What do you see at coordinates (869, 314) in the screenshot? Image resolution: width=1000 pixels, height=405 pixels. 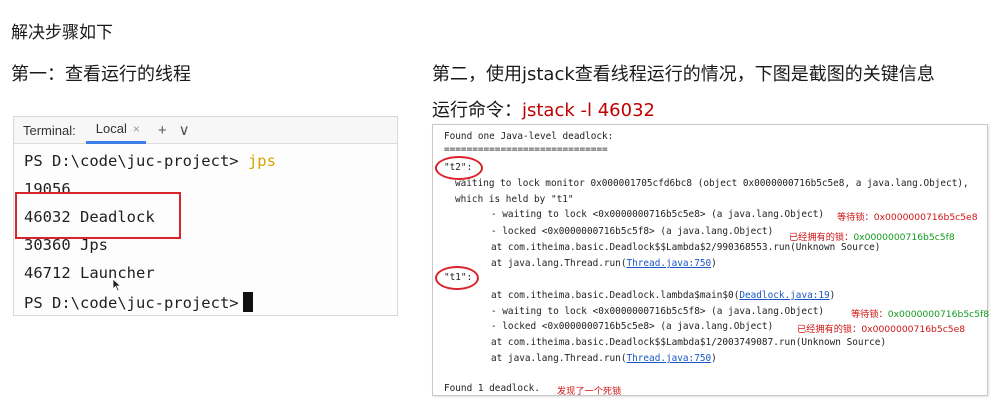 I see `t1-wait-note-label: 等待锁：` at bounding box center [869, 314].